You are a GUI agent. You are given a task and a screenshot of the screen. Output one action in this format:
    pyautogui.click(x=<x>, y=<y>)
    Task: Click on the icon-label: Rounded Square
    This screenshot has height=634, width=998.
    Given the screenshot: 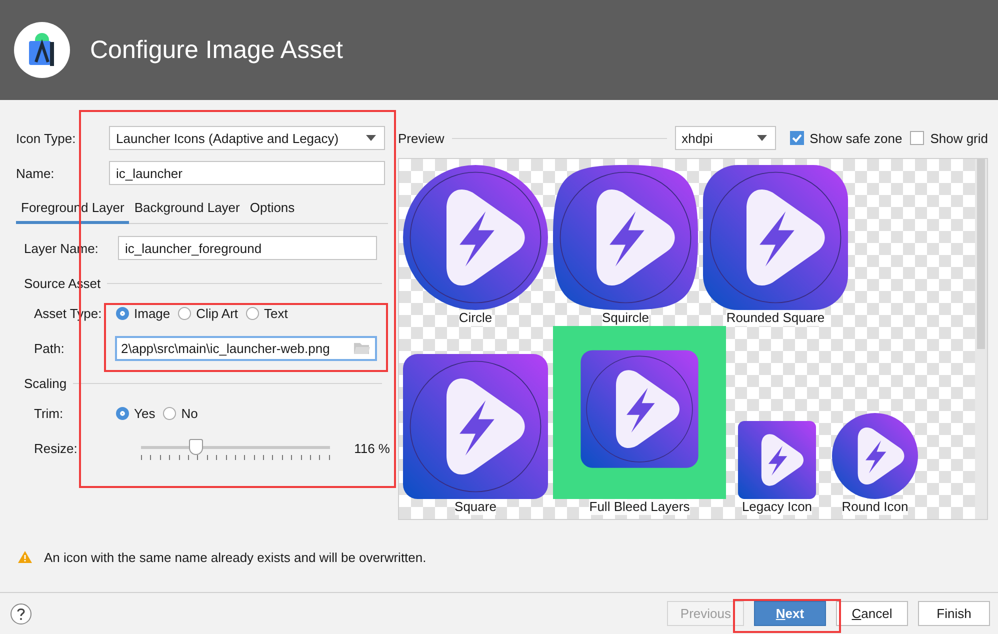 What is the action you would take?
    pyautogui.click(x=775, y=318)
    